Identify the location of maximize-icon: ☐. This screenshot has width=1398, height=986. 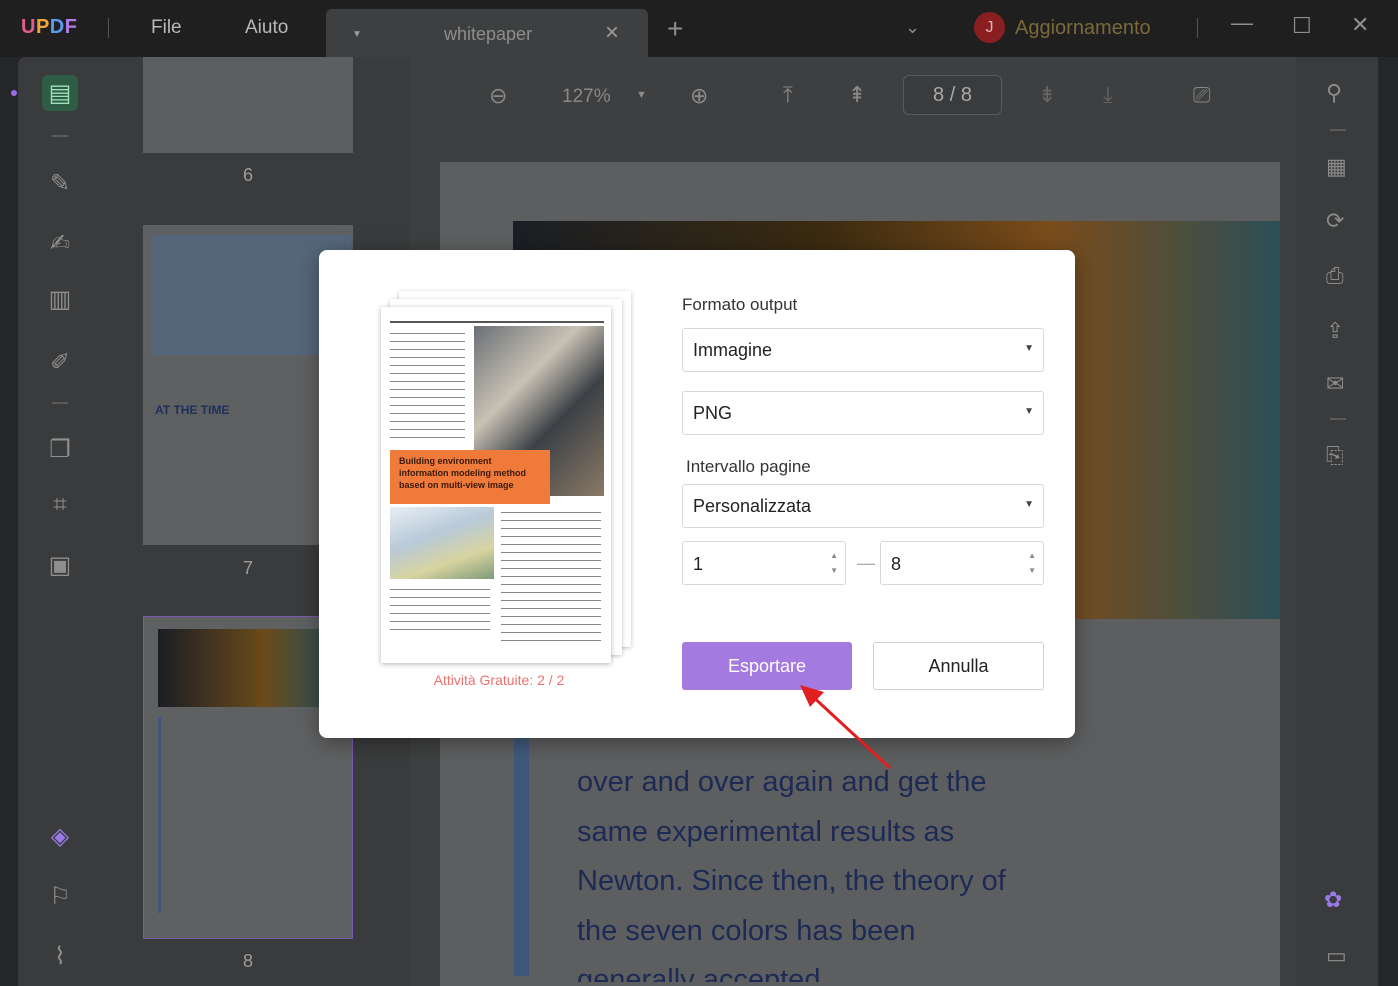
(1302, 26).